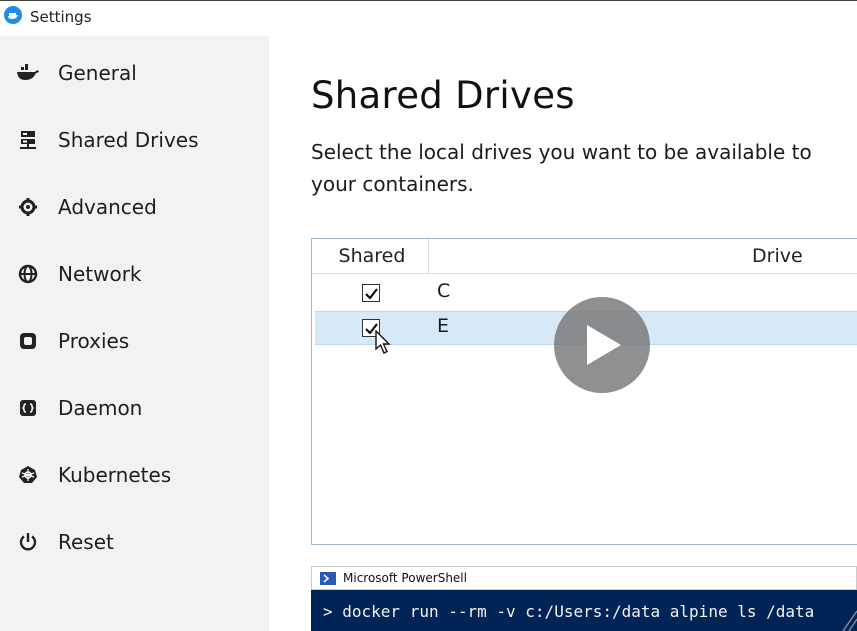 The image size is (857, 631). Describe the element at coordinates (328, 578) in the screenshot. I see `powershell-icon` at that location.